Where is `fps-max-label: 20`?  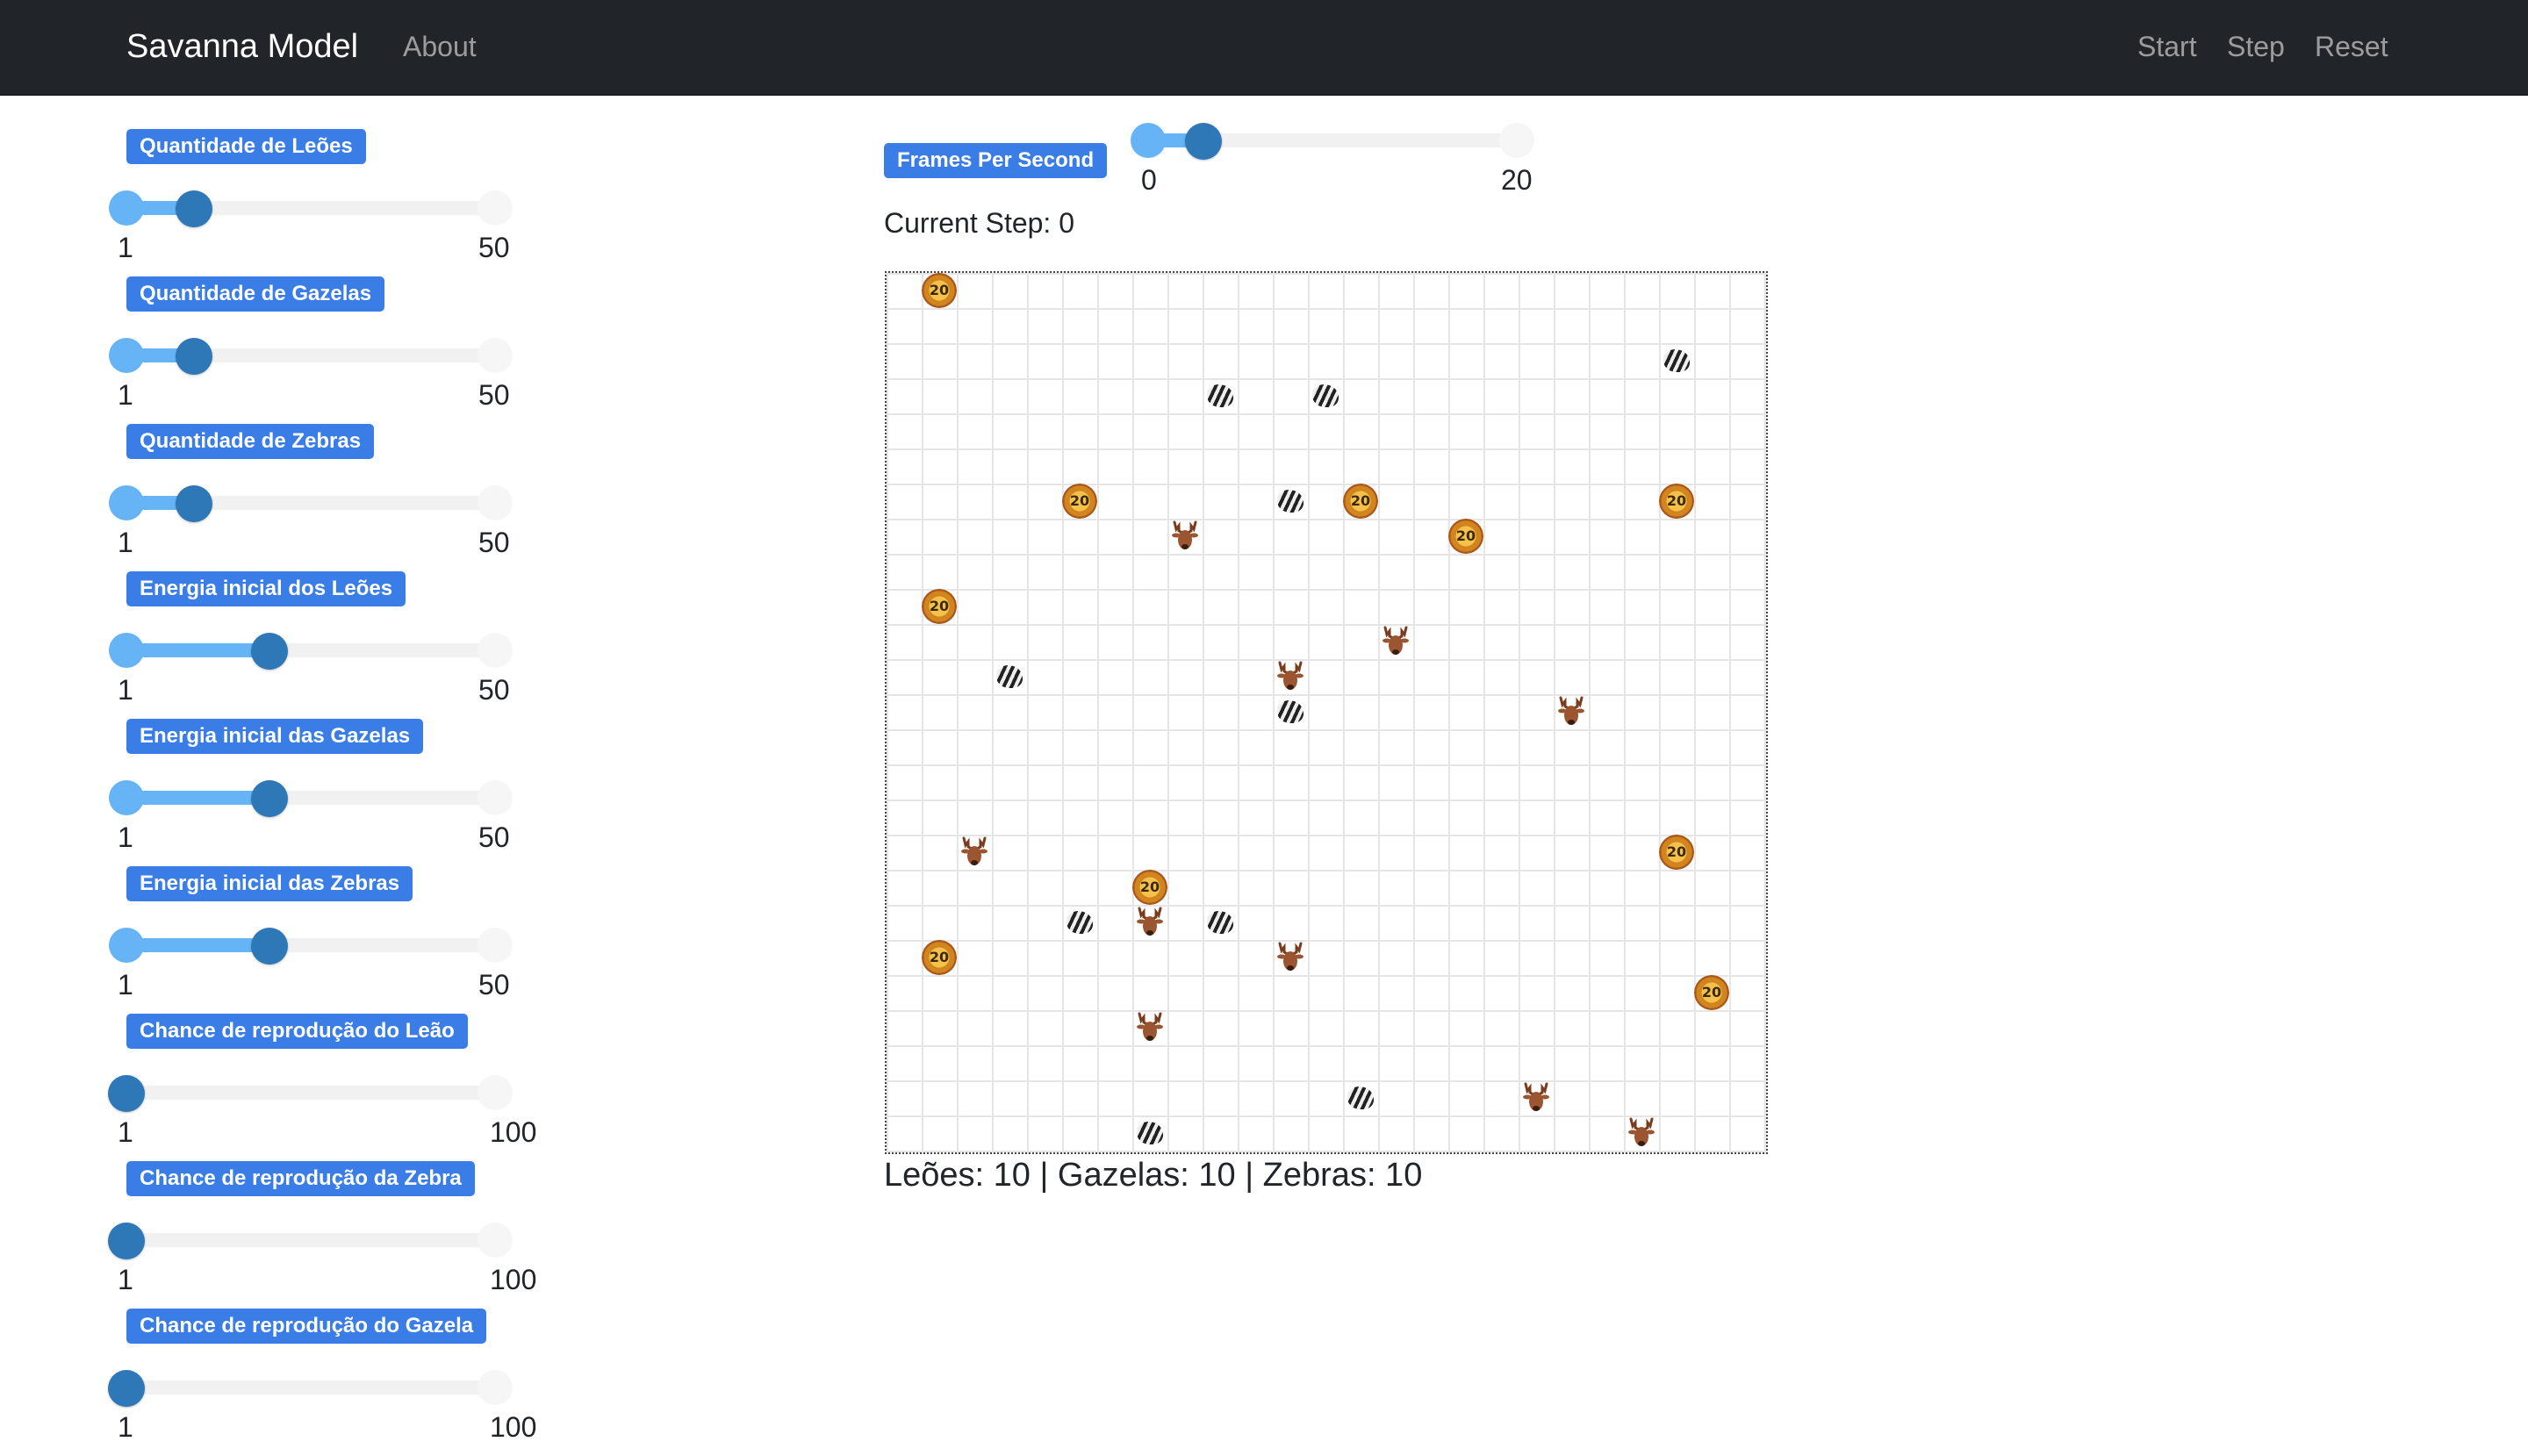
fps-max-label: 20 is located at coordinates (1517, 180).